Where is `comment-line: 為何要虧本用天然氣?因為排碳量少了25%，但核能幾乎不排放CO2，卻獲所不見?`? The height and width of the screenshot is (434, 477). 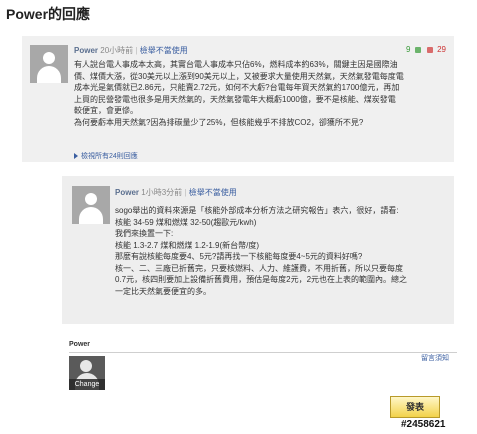 comment-line: 為何要虧本用天然氣?因為排碳量少了25%，但核能幾乎不排放CO2，卻獲所不見? is located at coordinates (219, 122).